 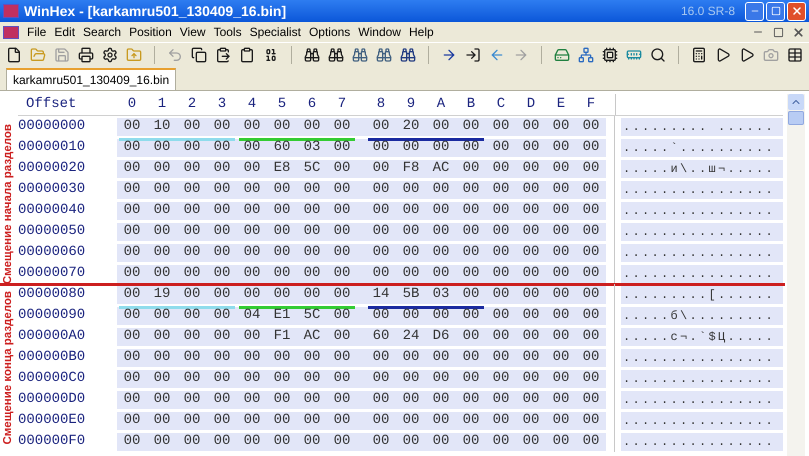 What do you see at coordinates (275, 32) in the screenshot?
I see `menu-item: Specialist` at bounding box center [275, 32].